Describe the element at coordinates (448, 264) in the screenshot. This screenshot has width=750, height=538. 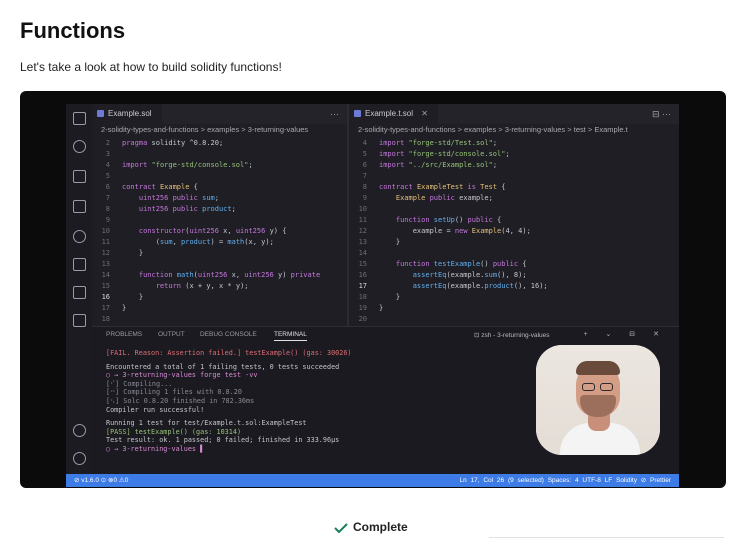
I see `code-line: 15 function testExample() public {` at that location.